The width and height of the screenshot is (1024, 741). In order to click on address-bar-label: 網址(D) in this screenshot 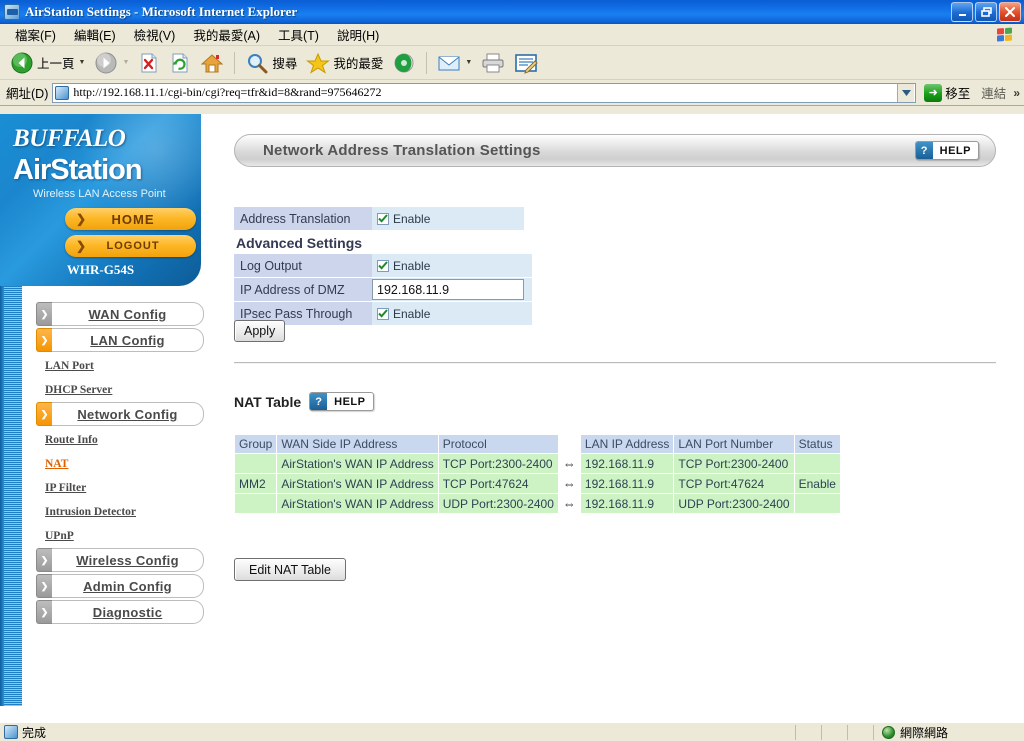, I will do `click(27, 94)`.